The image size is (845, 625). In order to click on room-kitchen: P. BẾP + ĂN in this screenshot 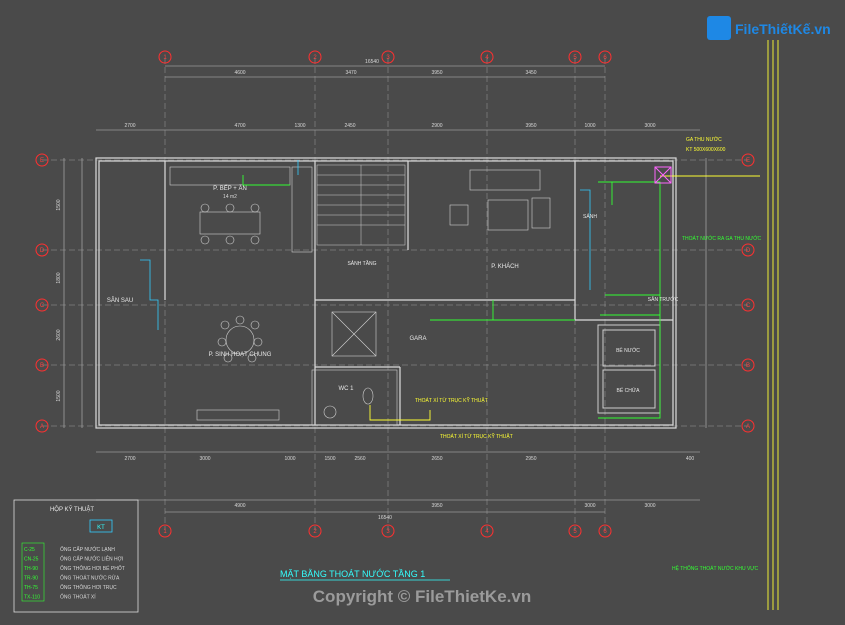, I will do `click(230, 188)`.